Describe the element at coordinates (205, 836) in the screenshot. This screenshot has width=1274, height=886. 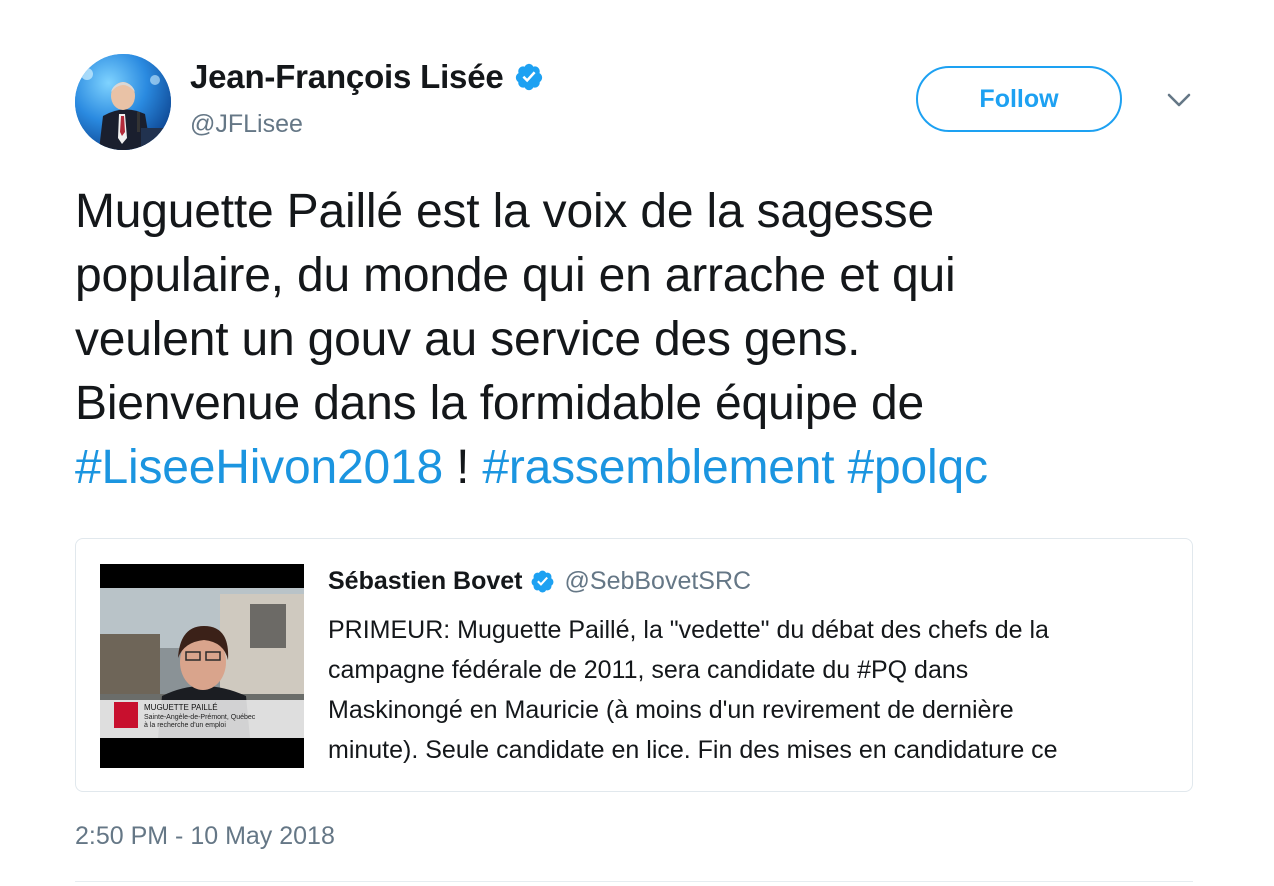
I see `tweet-timestamp: 2:50 PM - 10 May 2018` at that location.